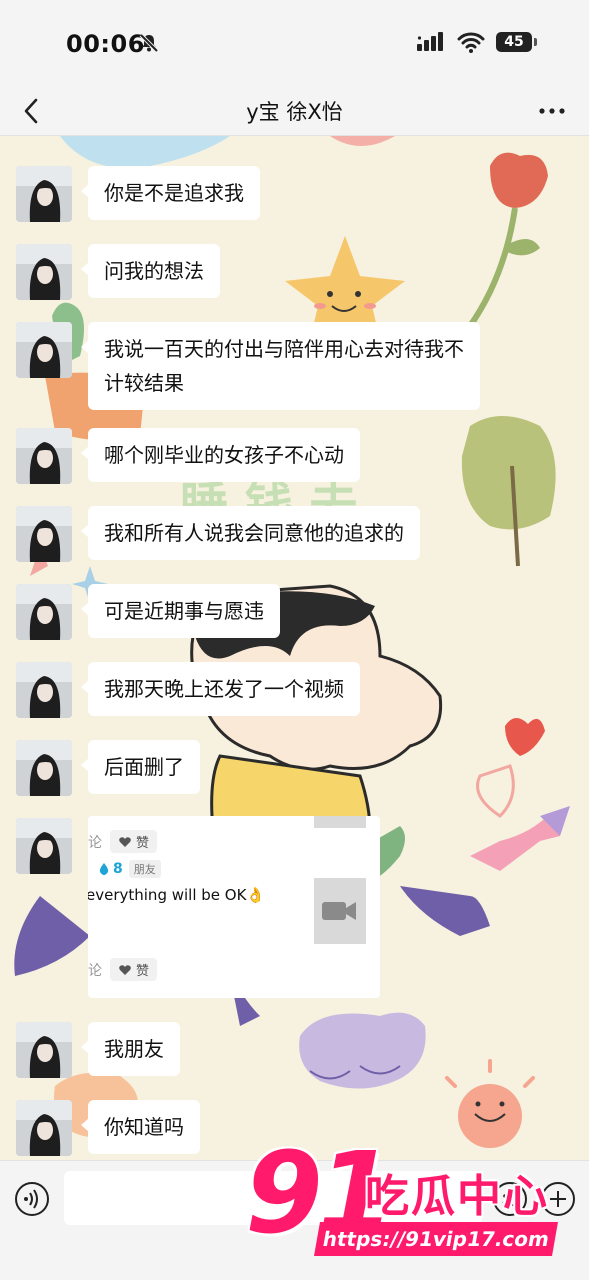  Describe the element at coordinates (436, 1239) in the screenshot. I see `watermark-url: https://91vip17.com` at that location.